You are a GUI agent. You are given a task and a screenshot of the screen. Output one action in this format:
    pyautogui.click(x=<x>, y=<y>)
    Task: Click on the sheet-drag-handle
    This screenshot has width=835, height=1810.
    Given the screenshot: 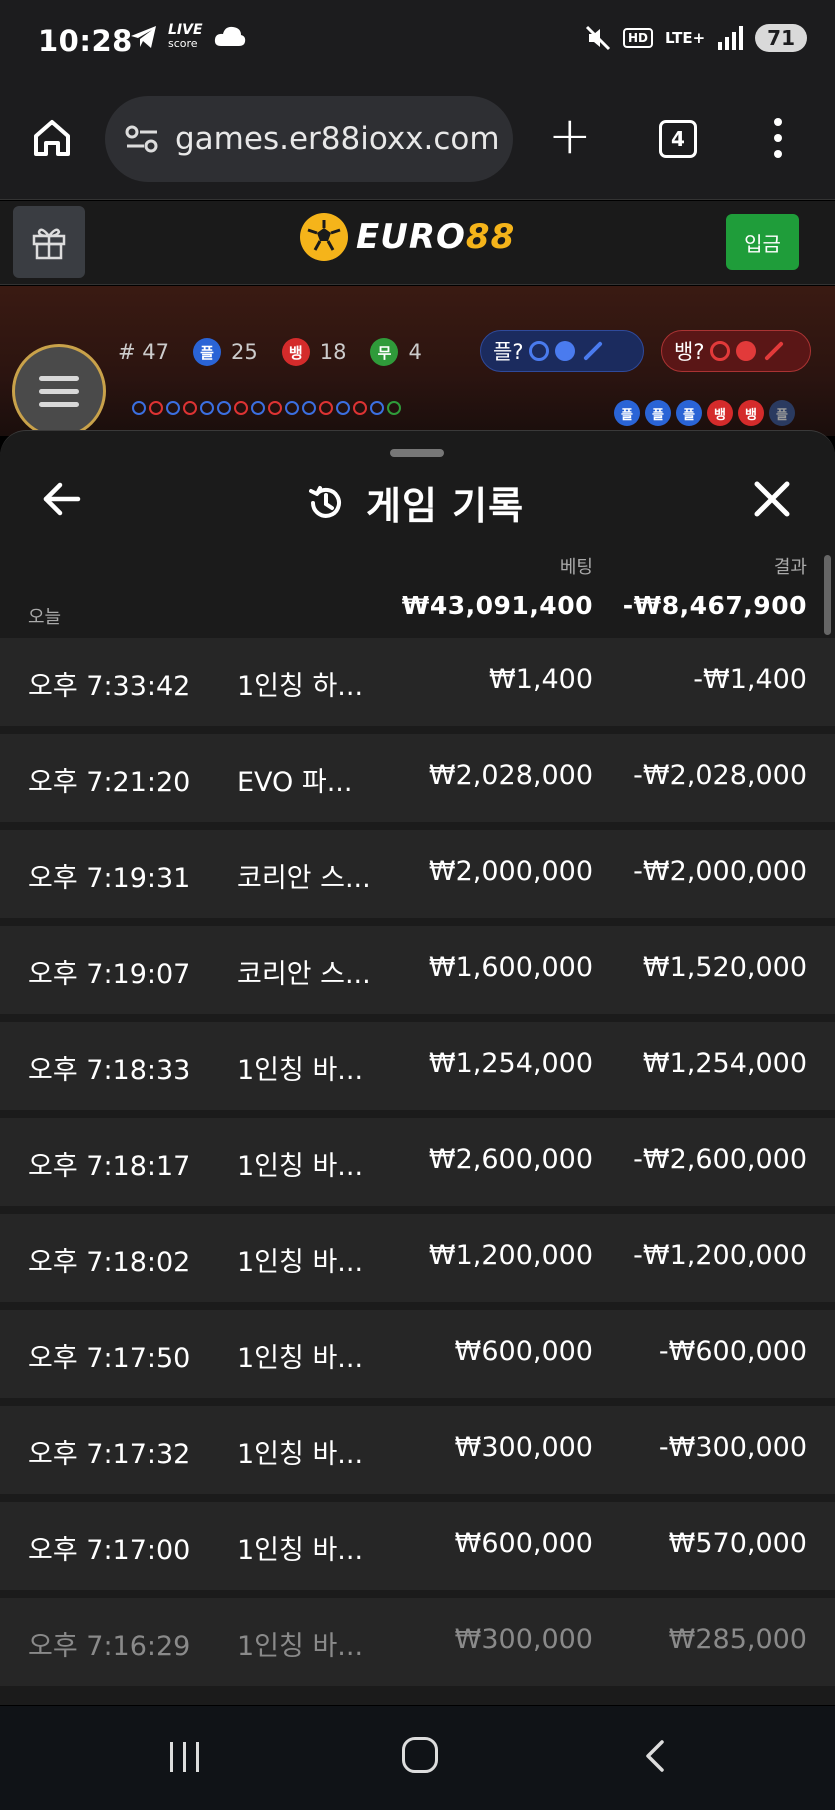 What is the action you would take?
    pyautogui.click(x=417, y=453)
    